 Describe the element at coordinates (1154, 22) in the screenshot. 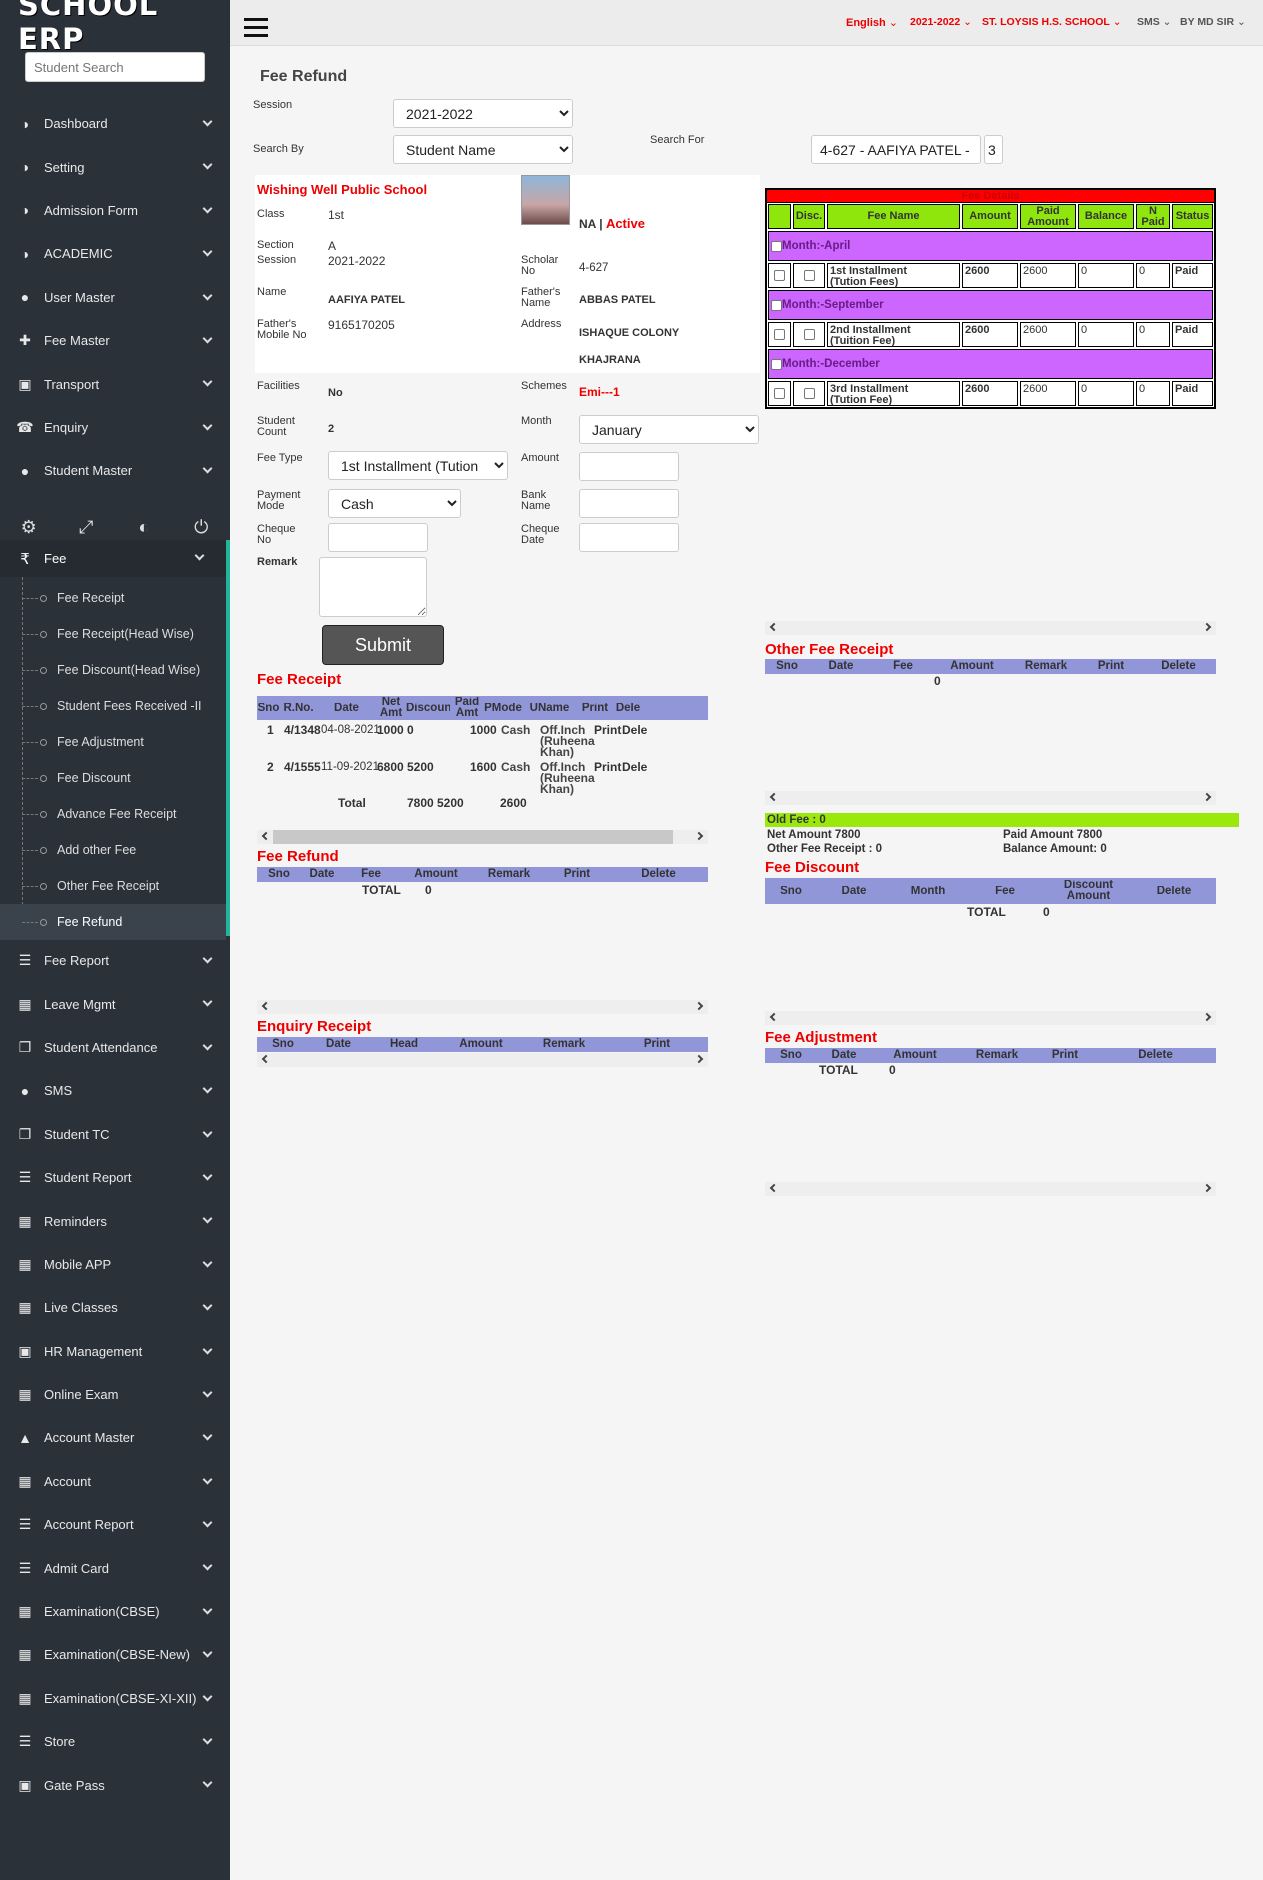

I see `sms-menu: SMS` at that location.